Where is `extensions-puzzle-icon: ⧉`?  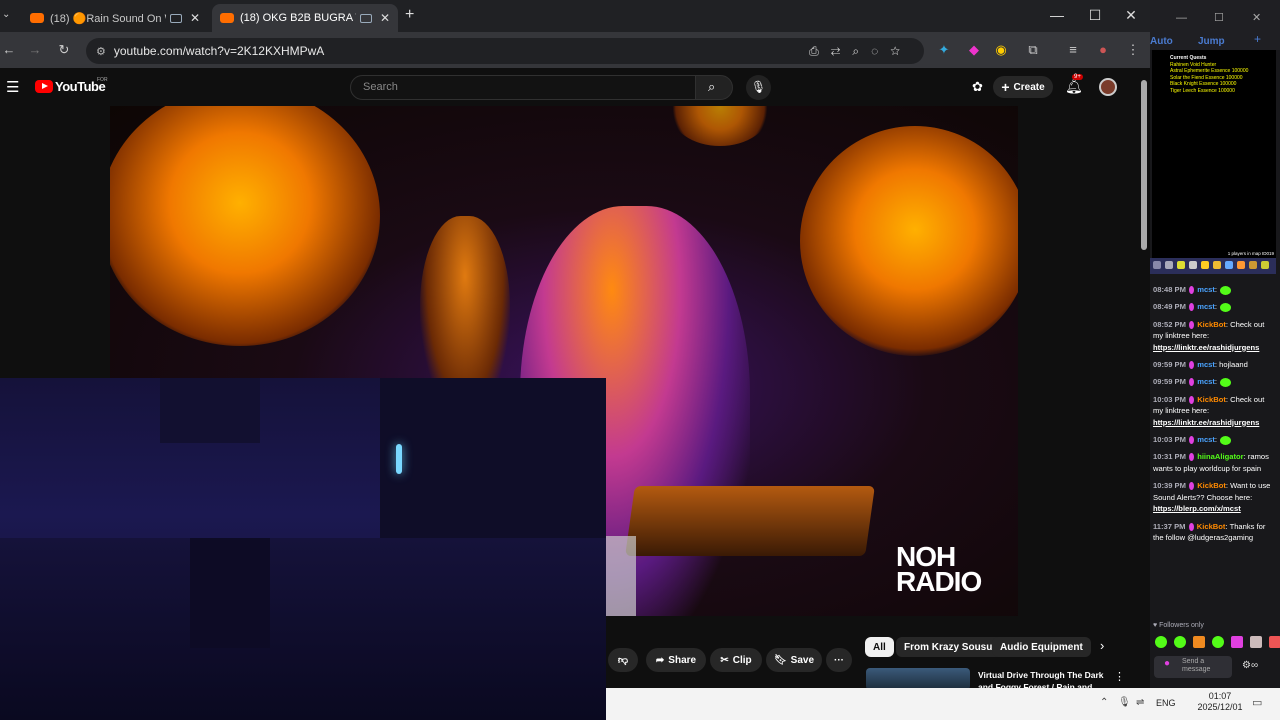
extensions-puzzle-icon: ⧉ is located at coordinates (1033, 50).